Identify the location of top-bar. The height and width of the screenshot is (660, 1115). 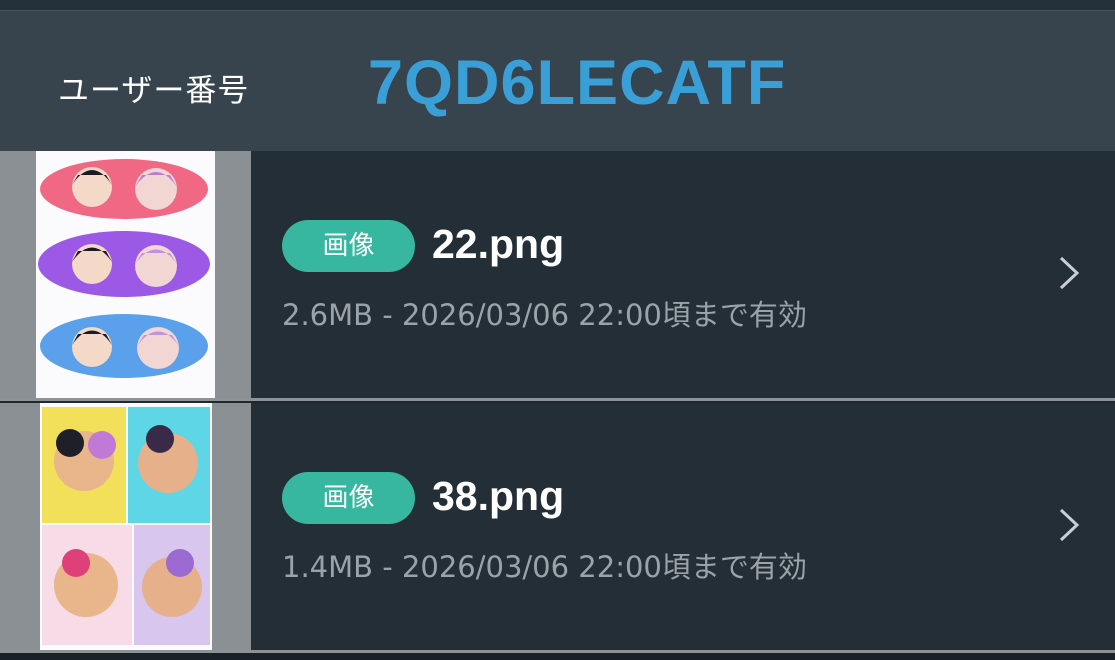
(557, 5).